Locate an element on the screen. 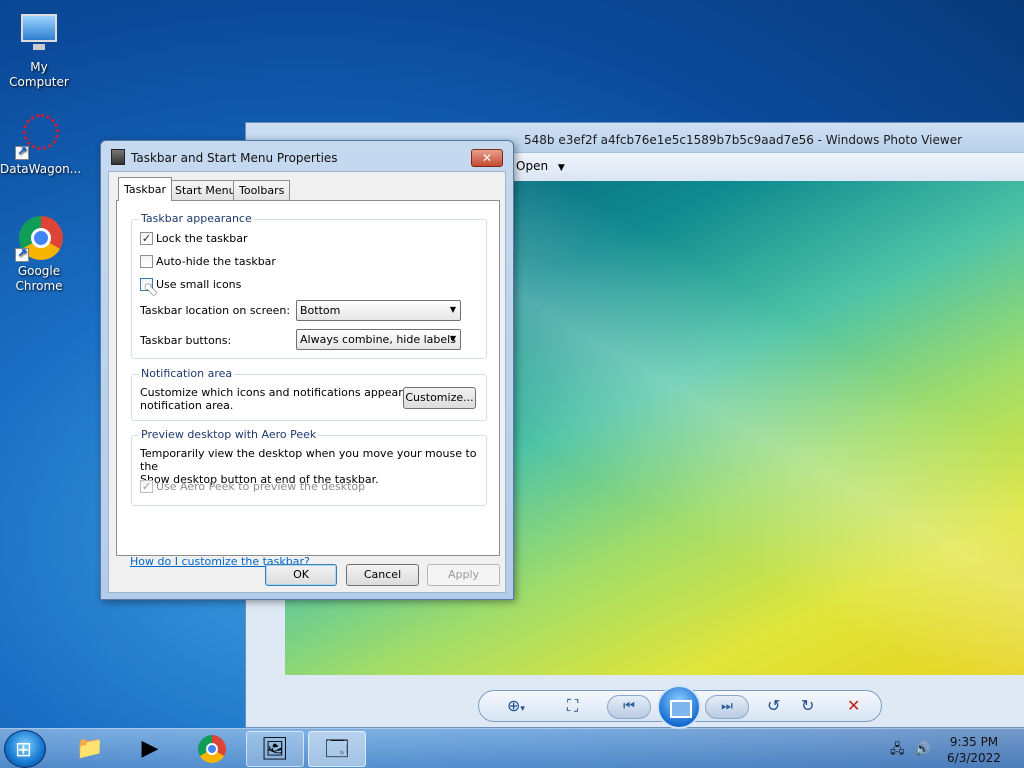  tab-taskbar: Taskbar is located at coordinates (145, 189).